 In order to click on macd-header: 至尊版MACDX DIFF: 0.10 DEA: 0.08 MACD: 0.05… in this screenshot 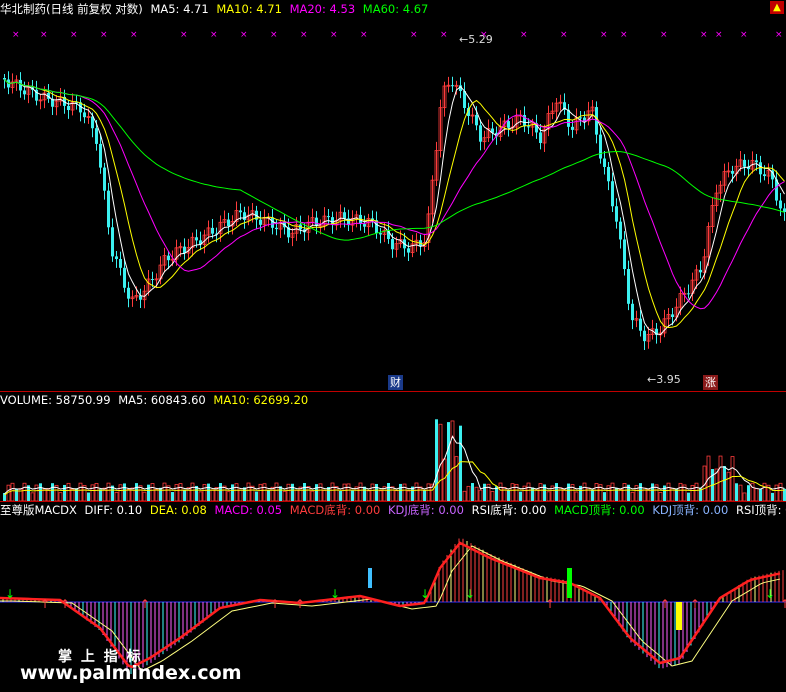, I will do `click(393, 510)`.